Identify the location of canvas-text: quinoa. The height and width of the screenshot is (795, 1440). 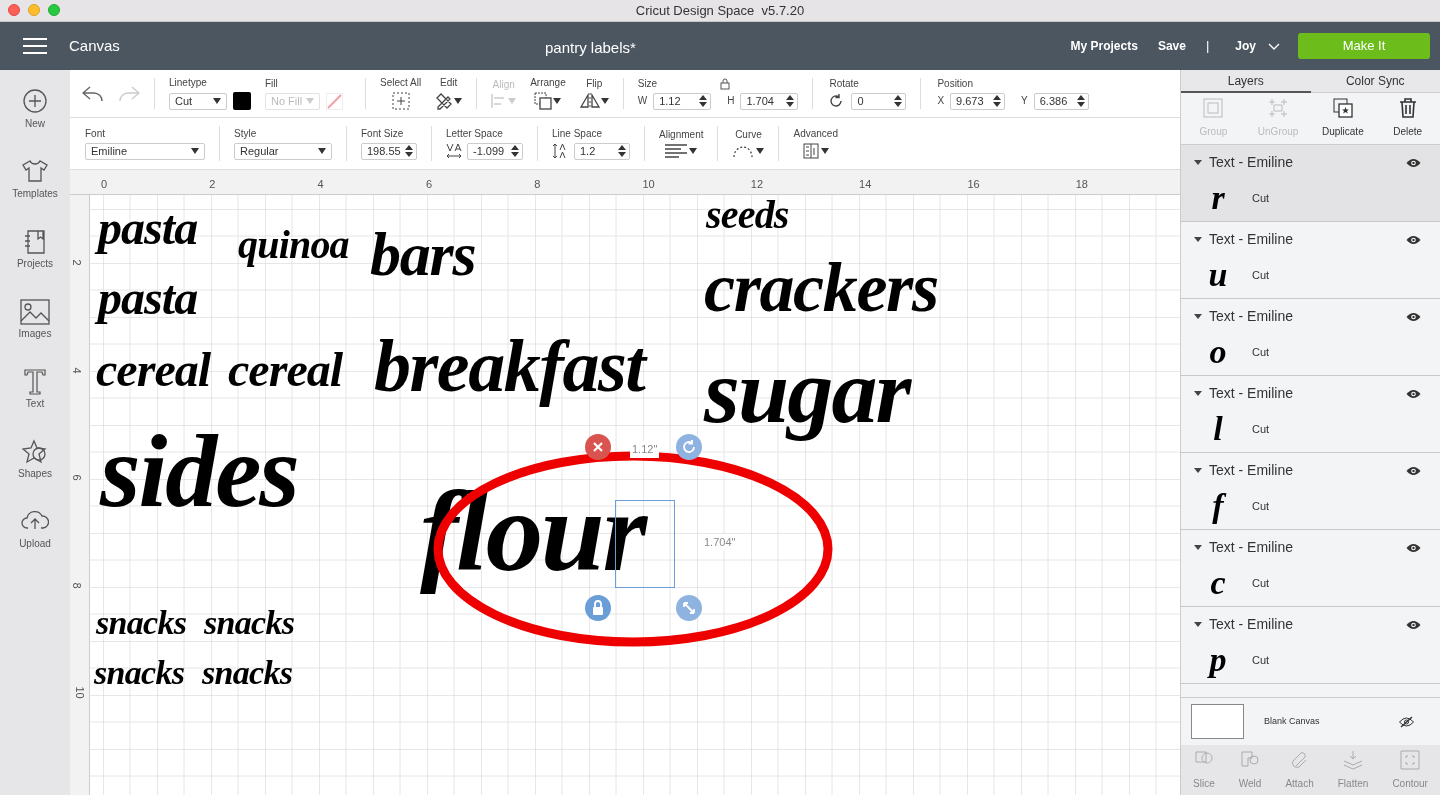
(297, 245).